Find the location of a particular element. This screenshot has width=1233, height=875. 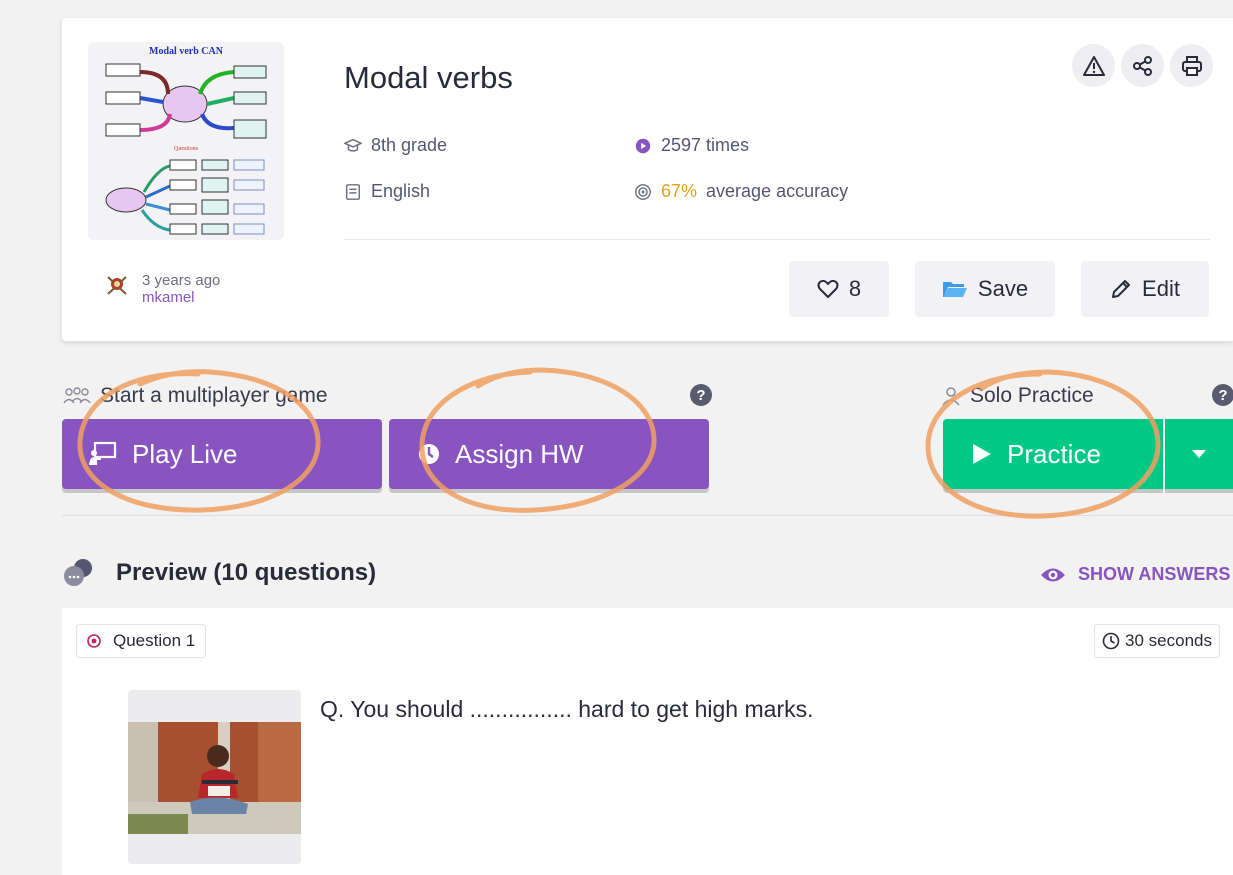

folder-icon is located at coordinates (954, 289).